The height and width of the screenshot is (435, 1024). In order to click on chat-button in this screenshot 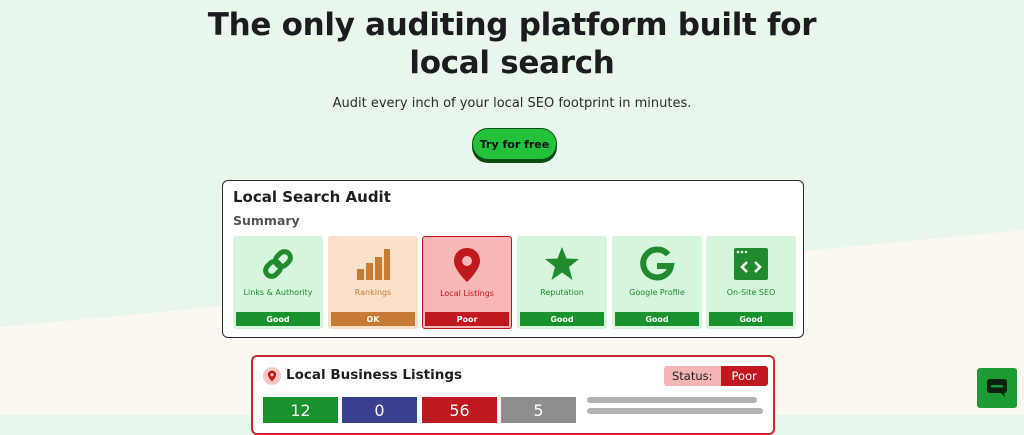, I will do `click(997, 388)`.